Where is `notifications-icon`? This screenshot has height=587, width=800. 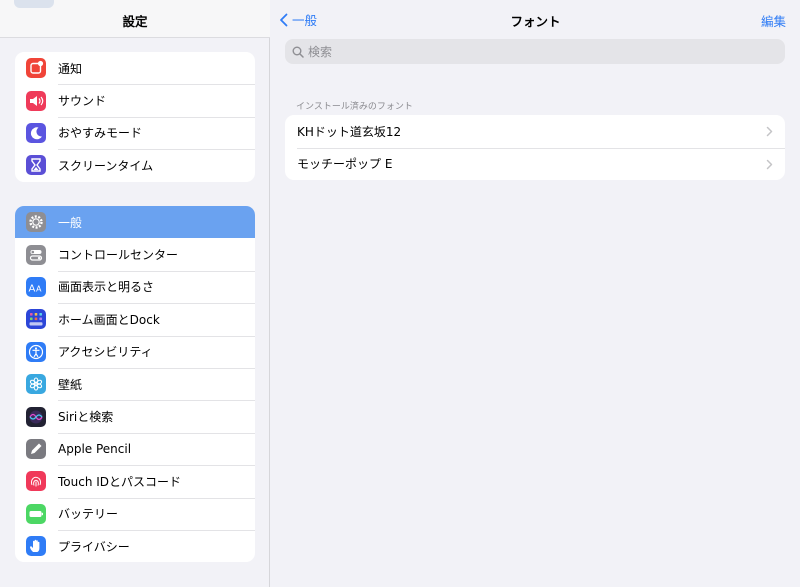
notifications-icon is located at coordinates (36, 68).